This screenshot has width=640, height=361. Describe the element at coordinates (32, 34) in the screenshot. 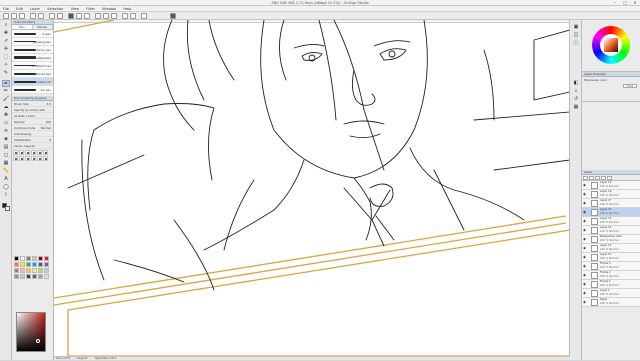

I see `brush-item: G-pen` at that location.